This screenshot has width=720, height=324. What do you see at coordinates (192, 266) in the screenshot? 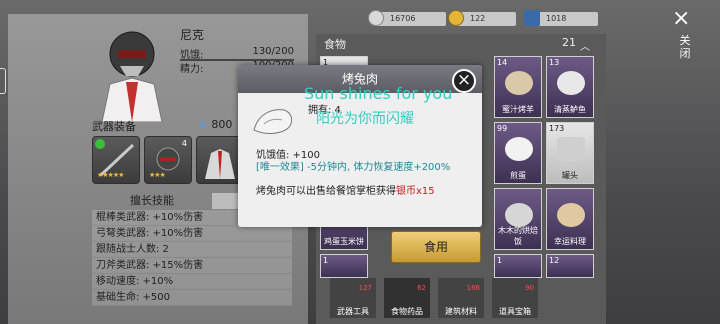
I see `skill-row: 刀斧类武器: +15%伤害` at bounding box center [192, 266].